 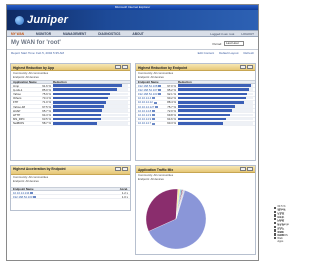 I want to click on accel-table-body: 10.10.14.134 1.2 x 192.168.52.103 1.0 x, so click(x=70, y=195).